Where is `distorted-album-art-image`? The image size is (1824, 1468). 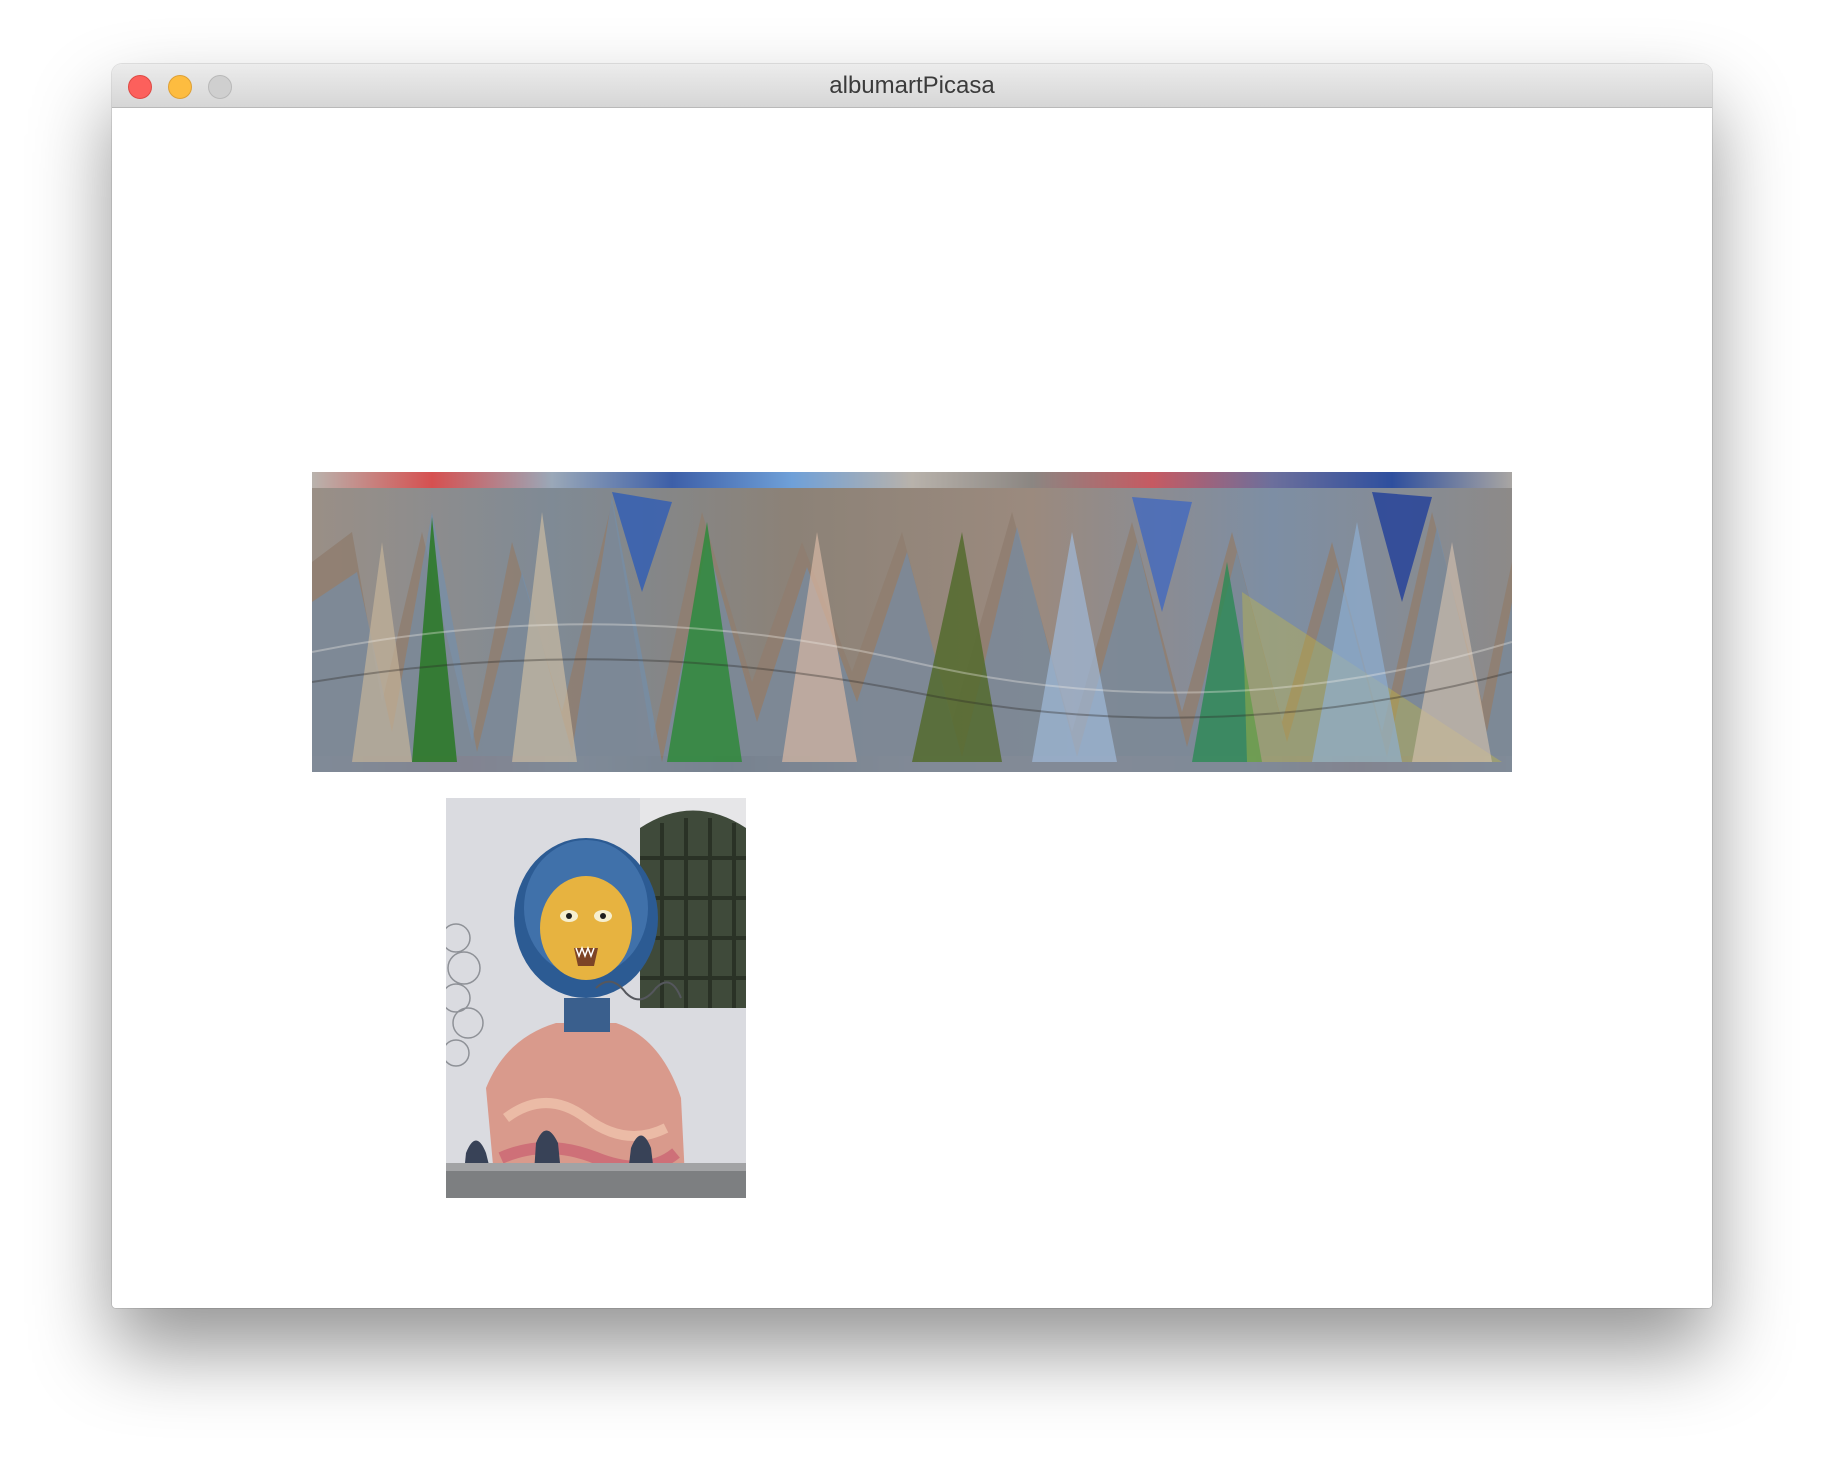 distorted-album-art-image is located at coordinates (912, 622).